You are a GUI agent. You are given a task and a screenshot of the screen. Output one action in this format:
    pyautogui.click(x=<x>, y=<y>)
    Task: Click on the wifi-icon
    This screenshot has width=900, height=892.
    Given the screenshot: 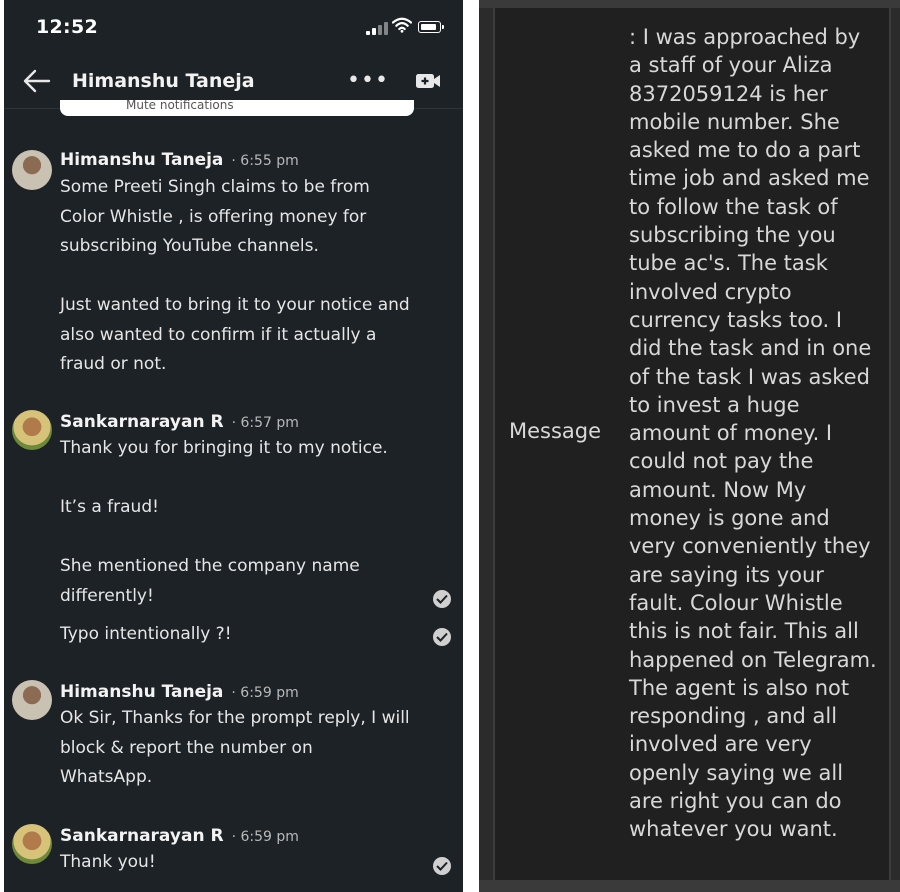 What is the action you would take?
    pyautogui.click(x=402, y=25)
    